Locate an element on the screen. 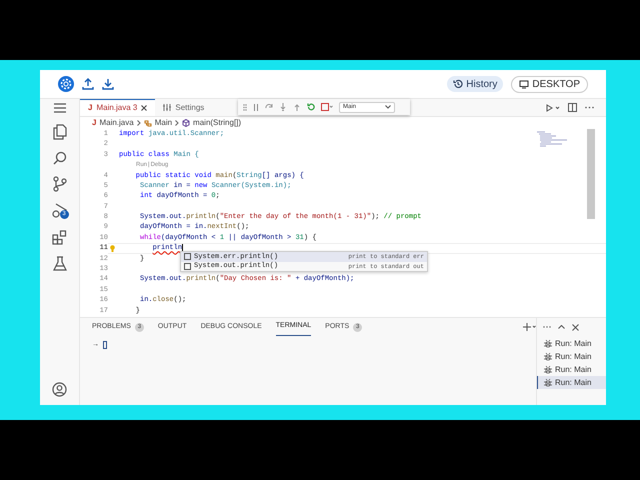  breadcrumb-item: Main is located at coordinates (163, 123).